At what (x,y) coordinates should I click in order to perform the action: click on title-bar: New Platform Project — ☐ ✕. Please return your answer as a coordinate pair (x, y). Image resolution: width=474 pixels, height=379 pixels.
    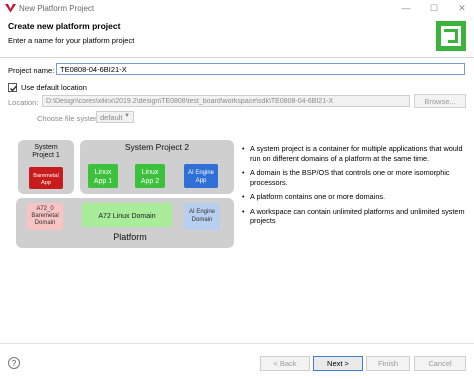
    Looking at the image, I should click on (237, 8).